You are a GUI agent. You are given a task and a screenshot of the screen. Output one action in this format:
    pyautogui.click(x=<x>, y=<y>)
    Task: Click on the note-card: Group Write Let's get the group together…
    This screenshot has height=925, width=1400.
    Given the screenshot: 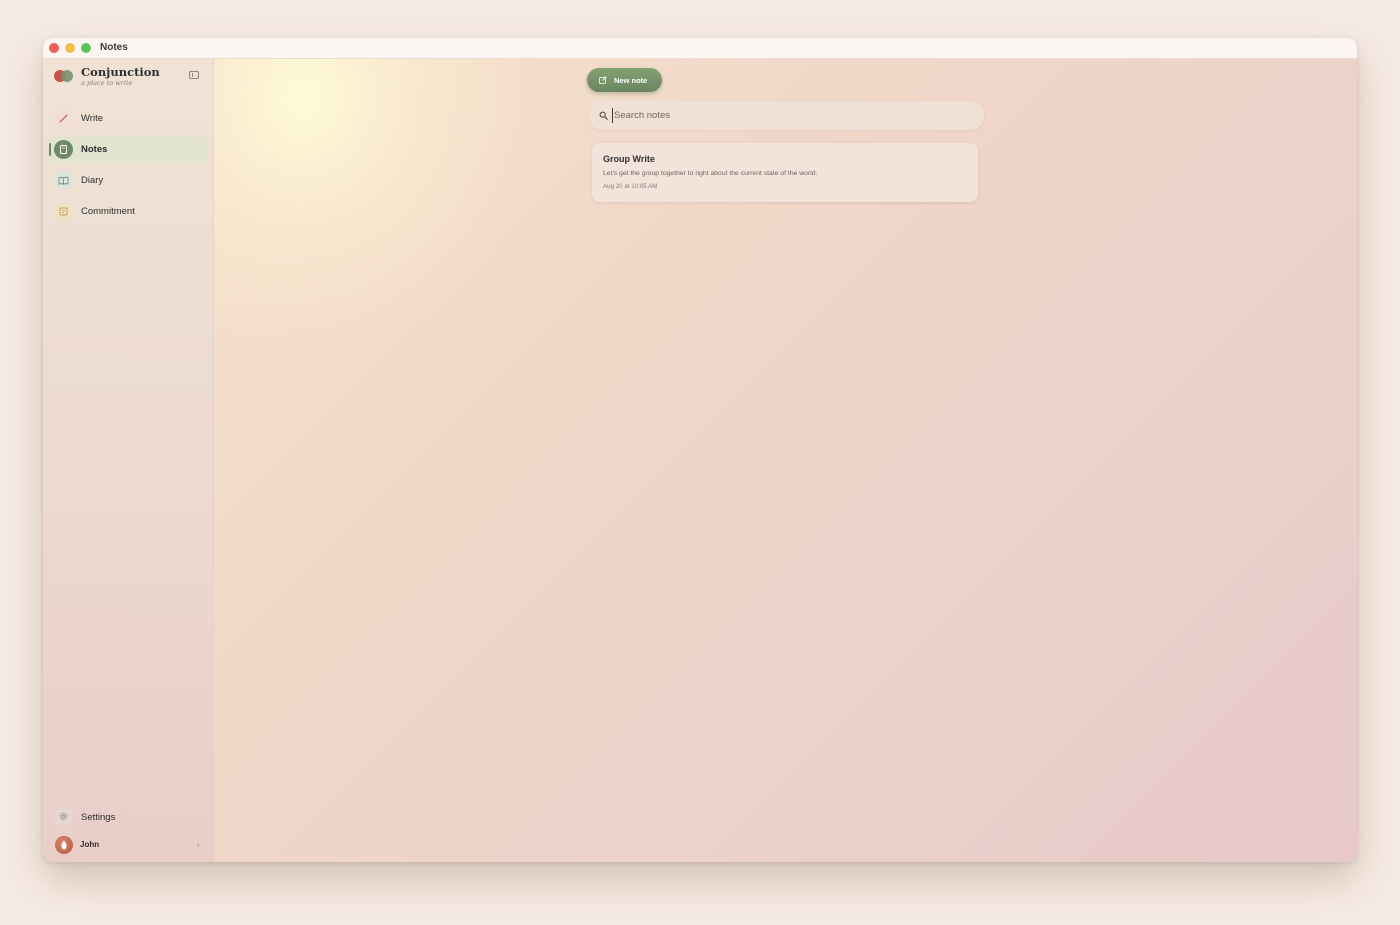 What is the action you would take?
    pyautogui.click(x=785, y=172)
    